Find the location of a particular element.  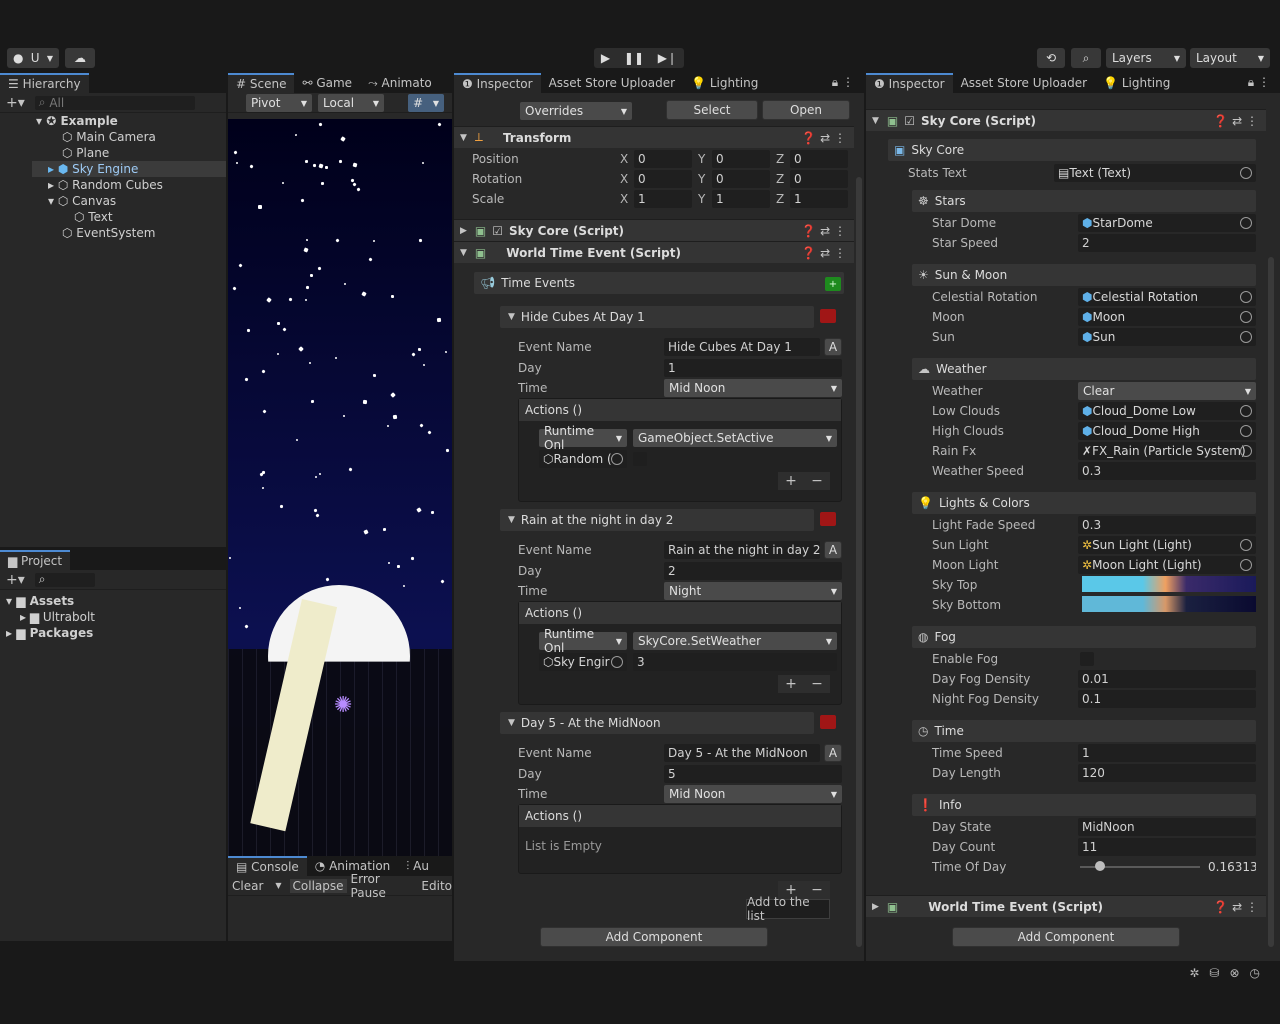

event-name-field: Rain at the night in day 2 is located at coordinates (742, 550).